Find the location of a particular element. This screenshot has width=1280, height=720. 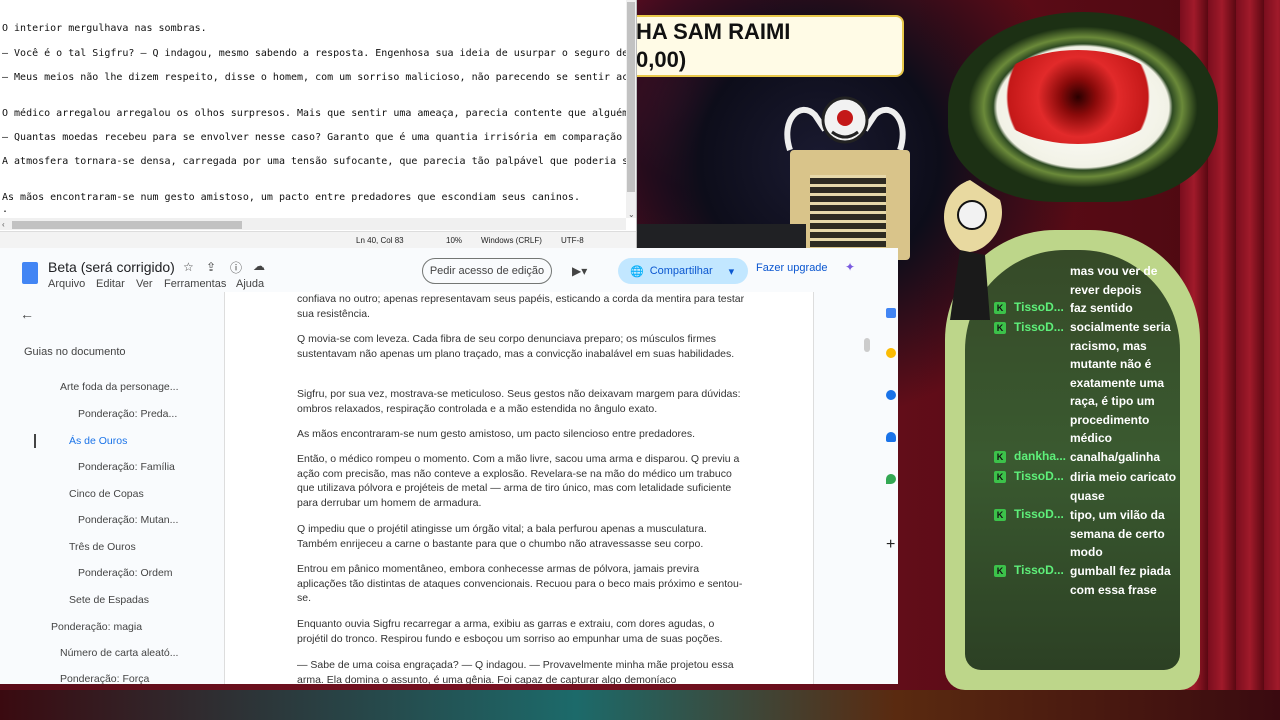

chat-message: mas vou ver de rever depois is located at coordinates (1114, 280).